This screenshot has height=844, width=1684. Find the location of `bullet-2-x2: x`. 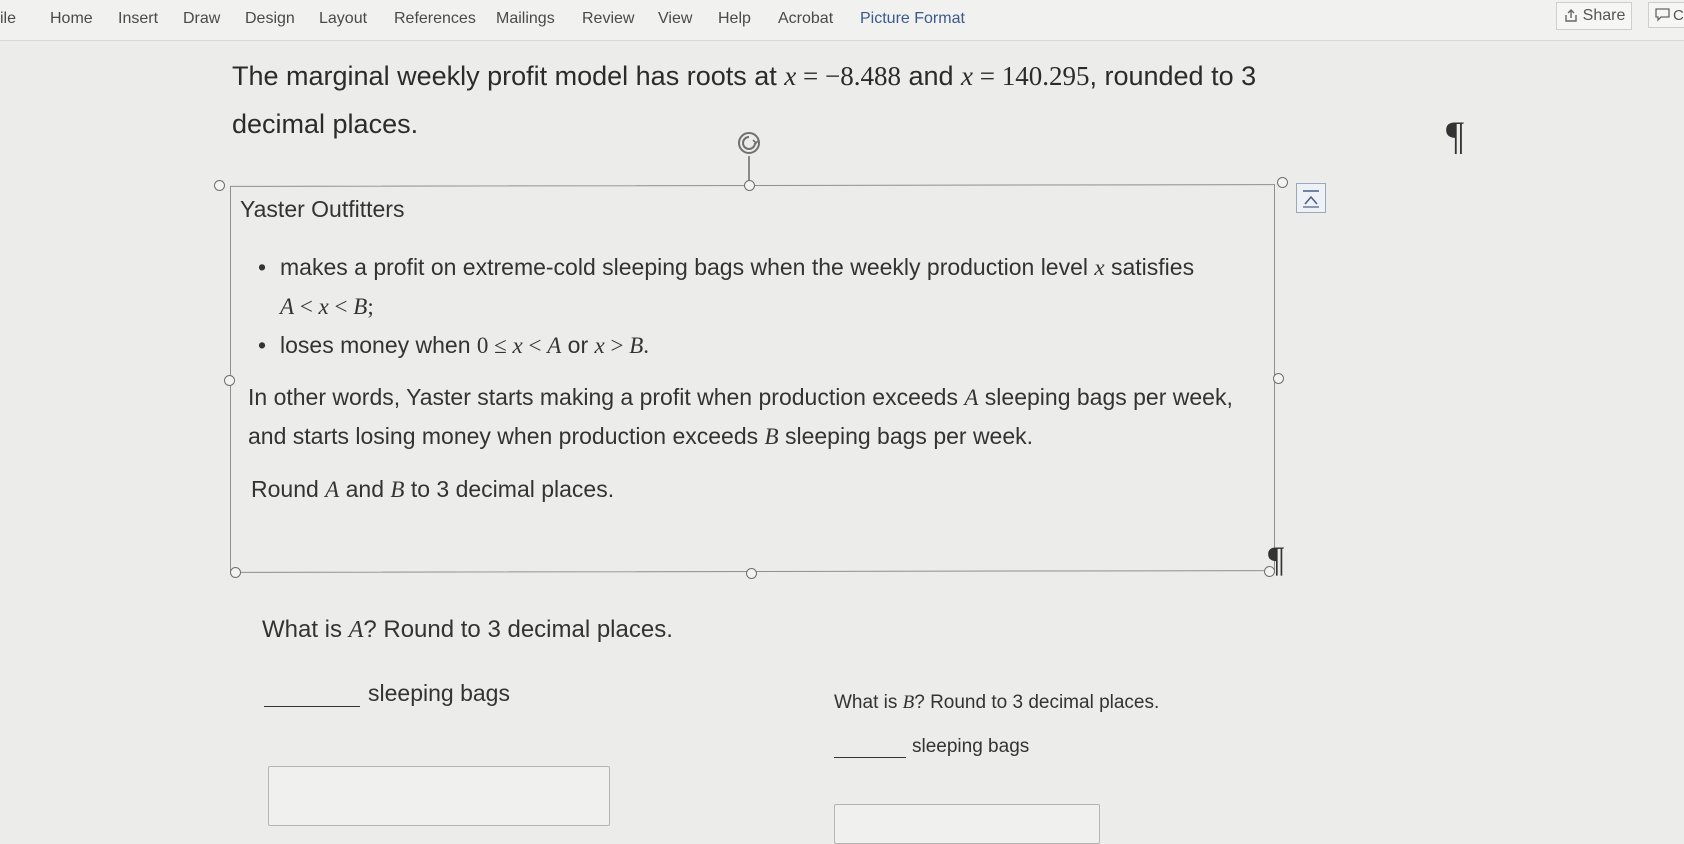

bullet-2-x2: x is located at coordinates (599, 345).